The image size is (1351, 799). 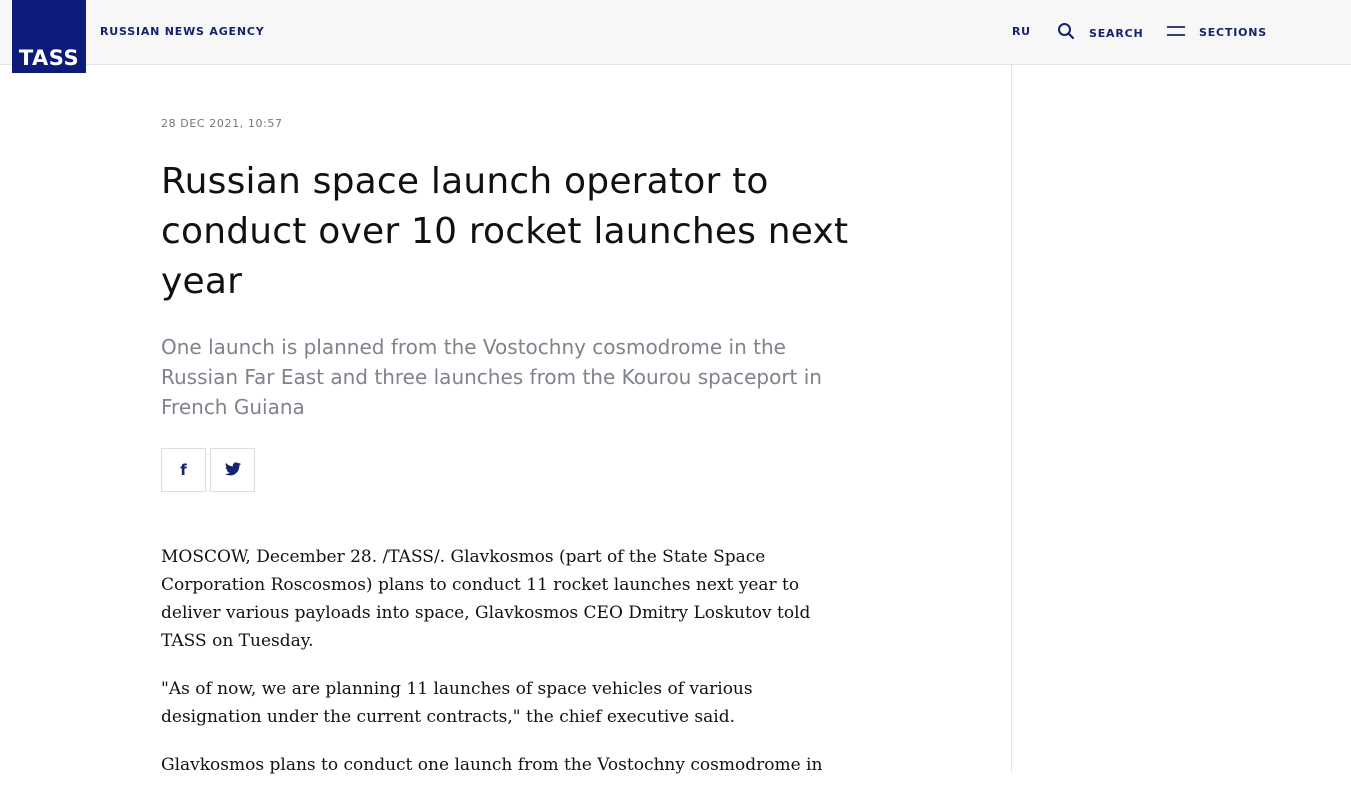 I want to click on search-button: SEARCH, so click(x=1100, y=33).